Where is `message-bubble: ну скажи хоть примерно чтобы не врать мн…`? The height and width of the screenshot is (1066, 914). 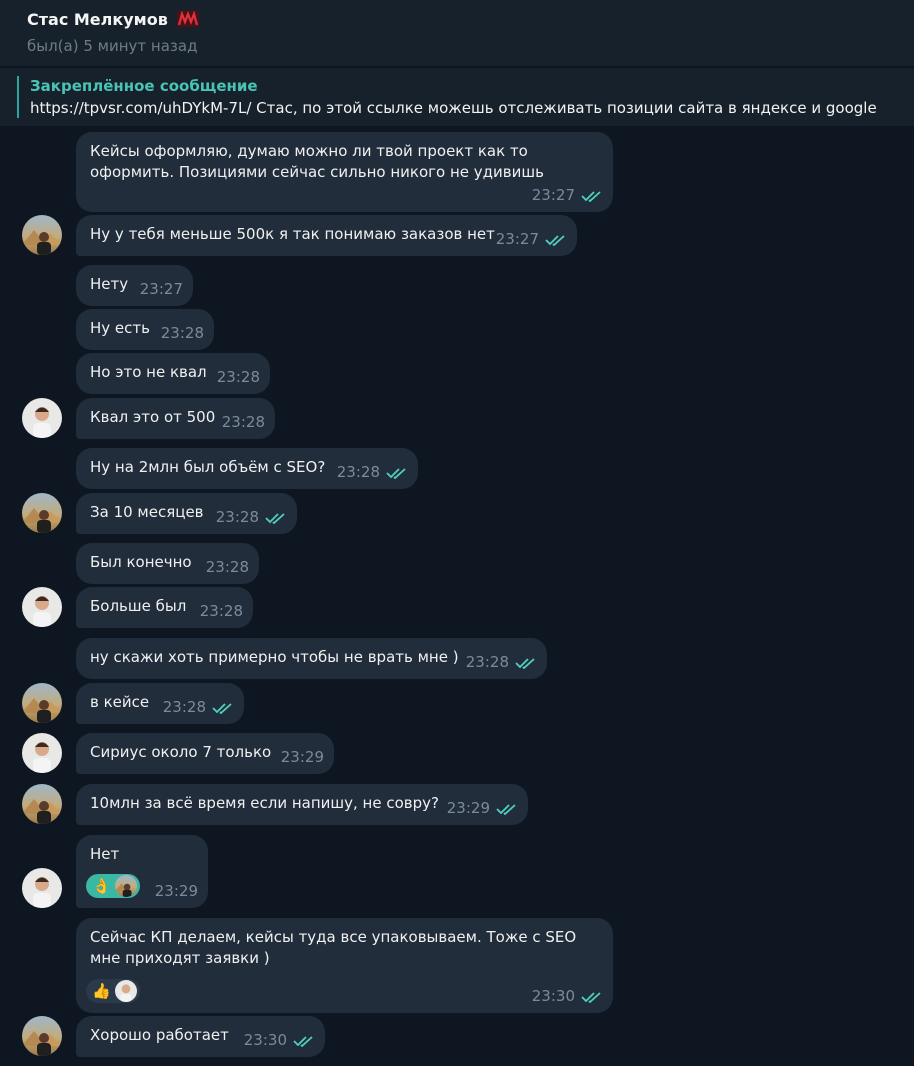
message-bubble: ну скажи хоть примерно чтобы не врать мн… is located at coordinates (311, 658).